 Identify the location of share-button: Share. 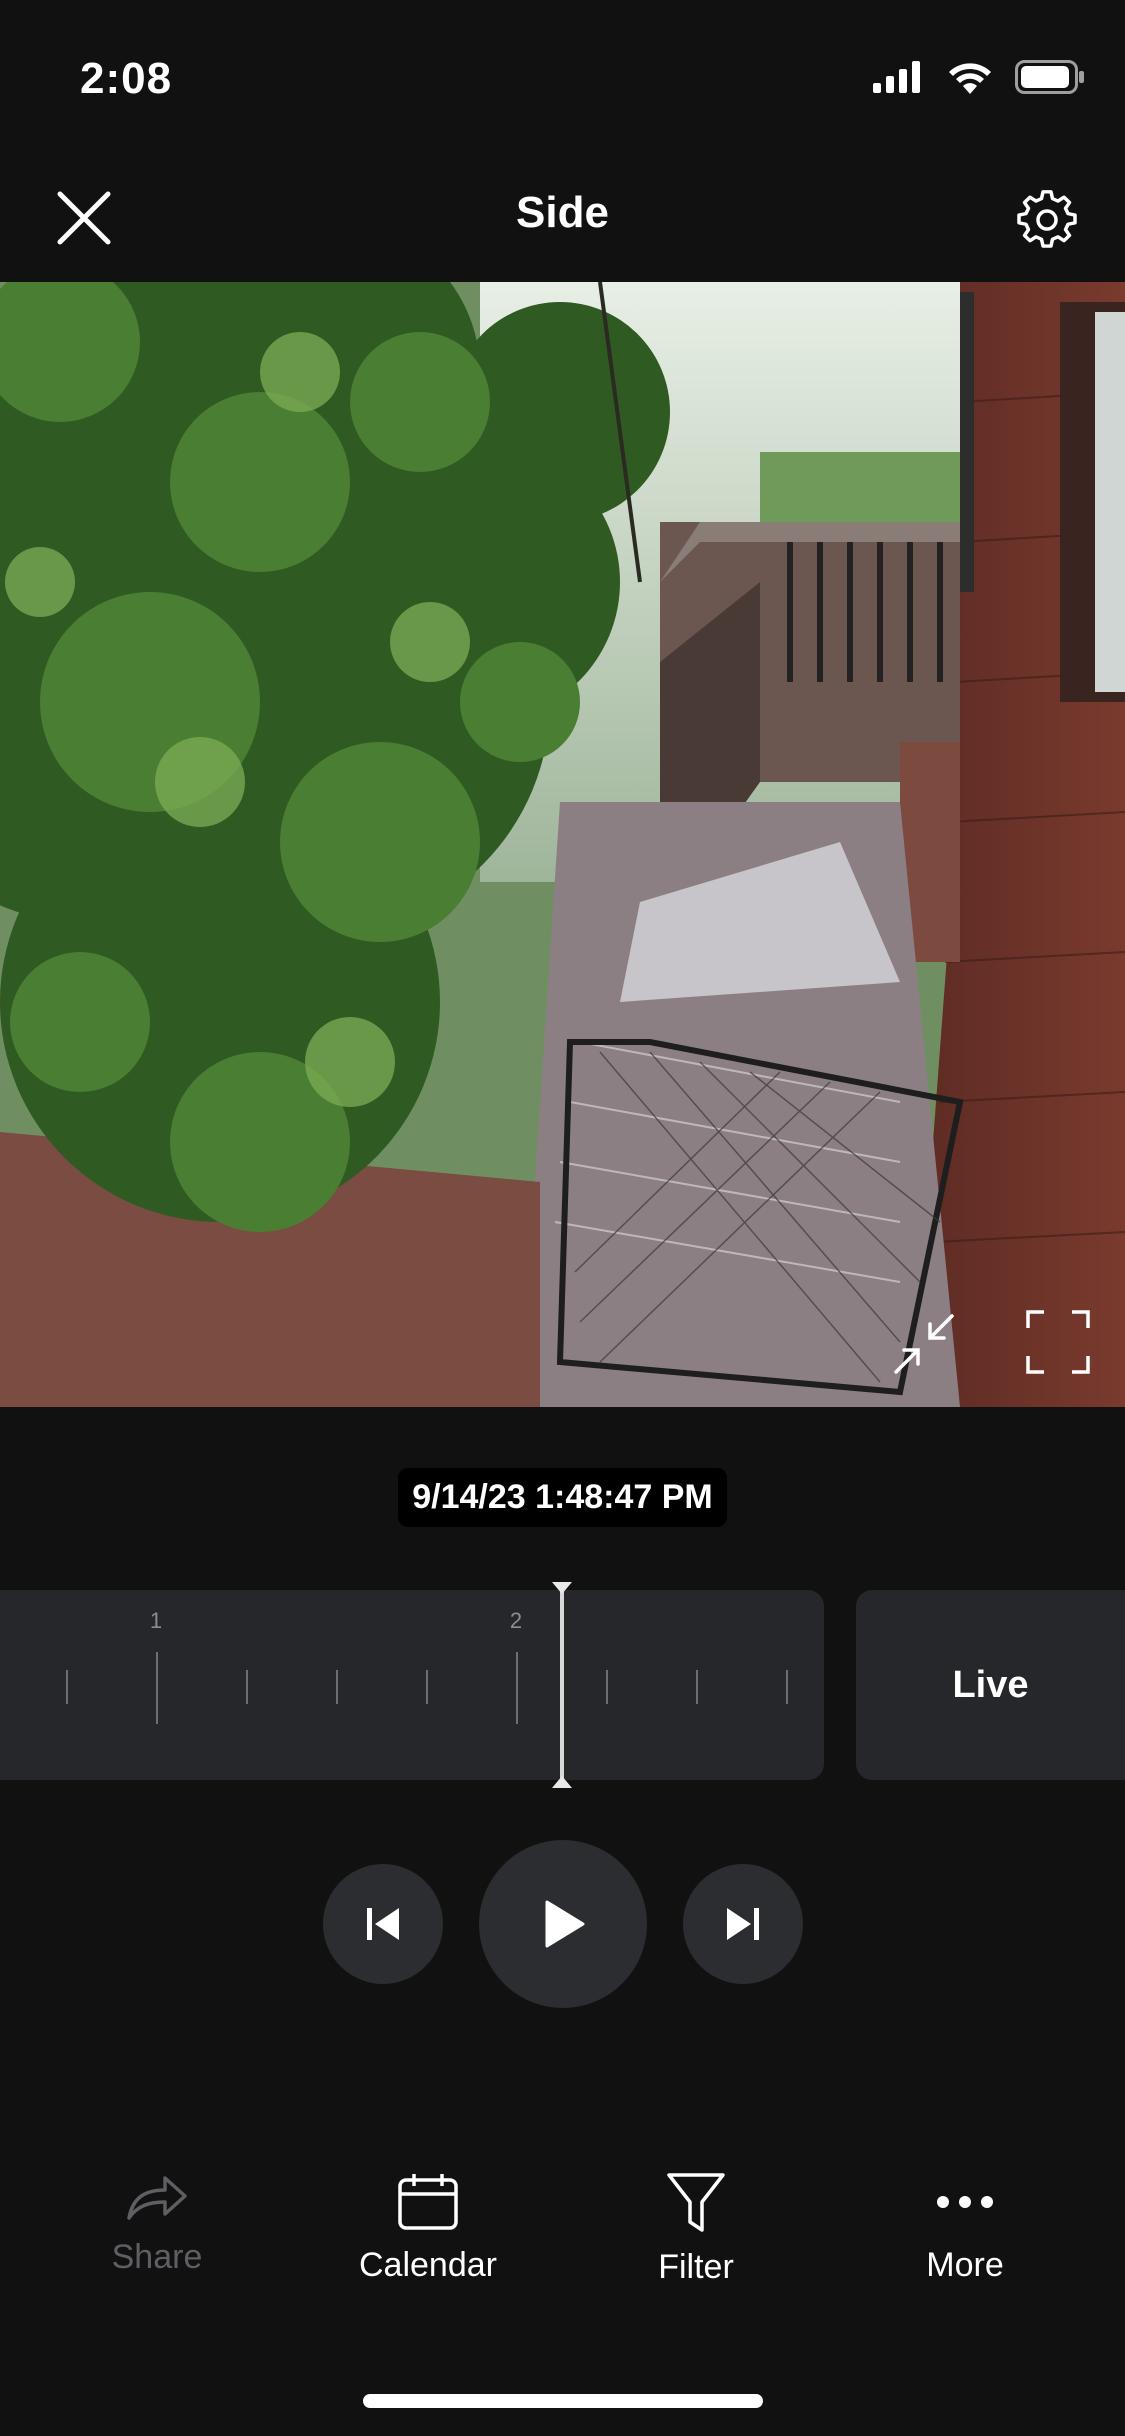
(157, 2224).